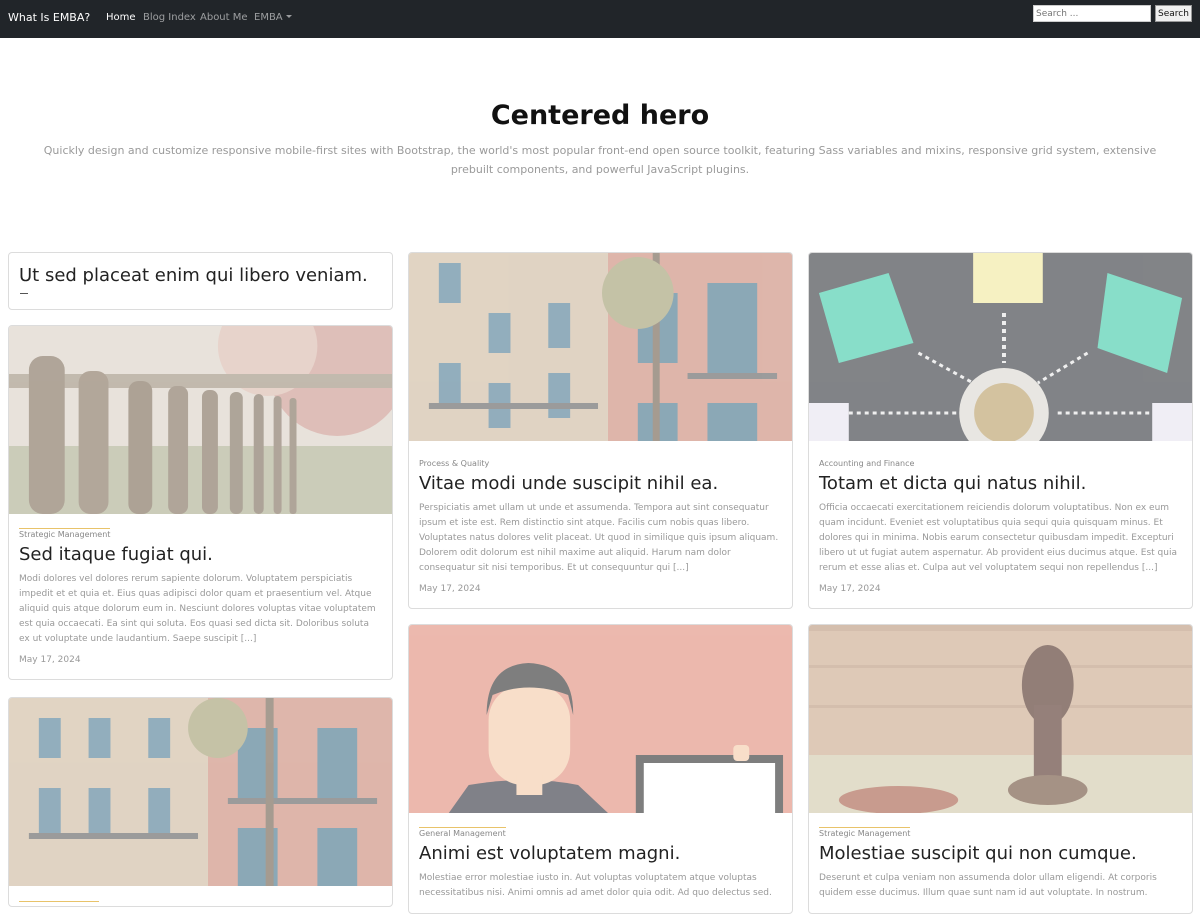 The height and width of the screenshot is (914, 1200). What do you see at coordinates (24, 293) in the screenshot?
I see `divider` at bounding box center [24, 293].